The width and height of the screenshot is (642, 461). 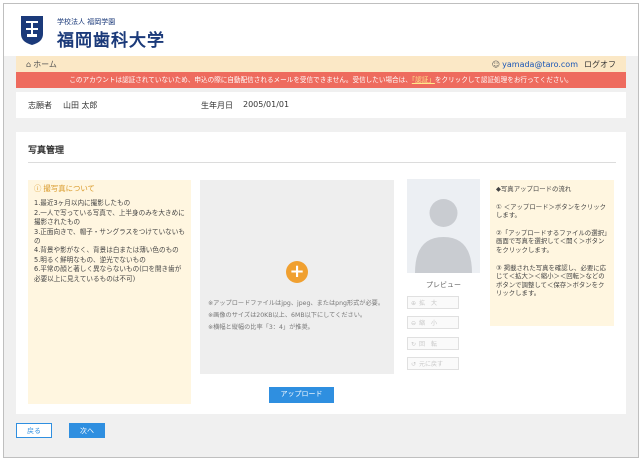 What do you see at coordinates (301, 395) in the screenshot?
I see `upload-button: アップロード` at bounding box center [301, 395].